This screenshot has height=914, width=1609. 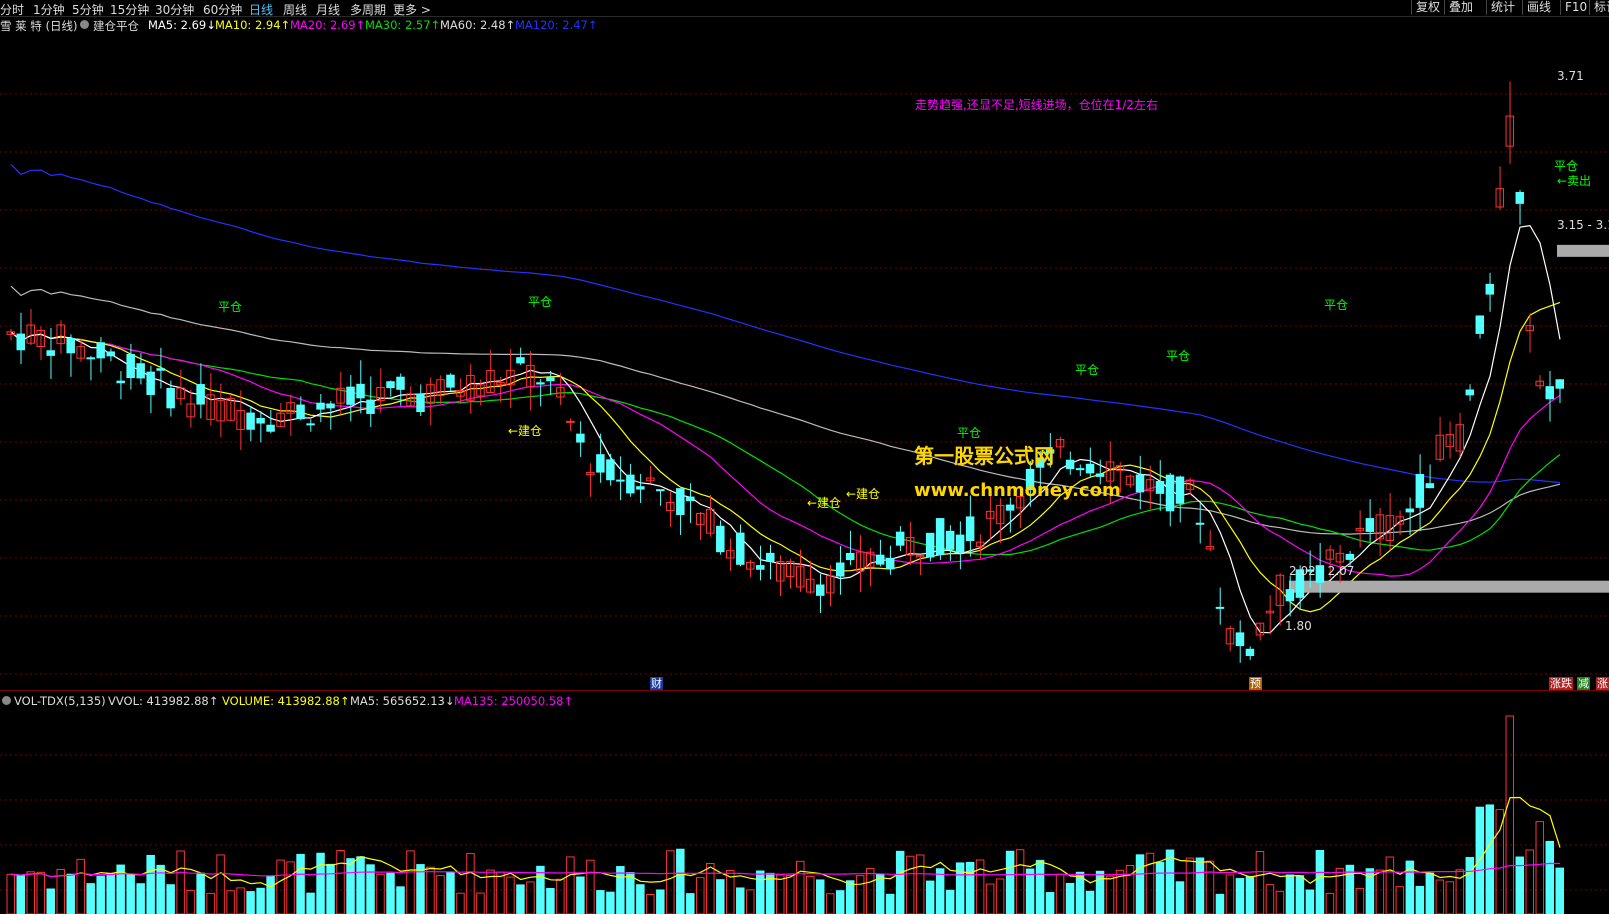 What do you see at coordinates (253, 25) in the screenshot?
I see `ma10-legend: MA10: 2.94↑` at bounding box center [253, 25].